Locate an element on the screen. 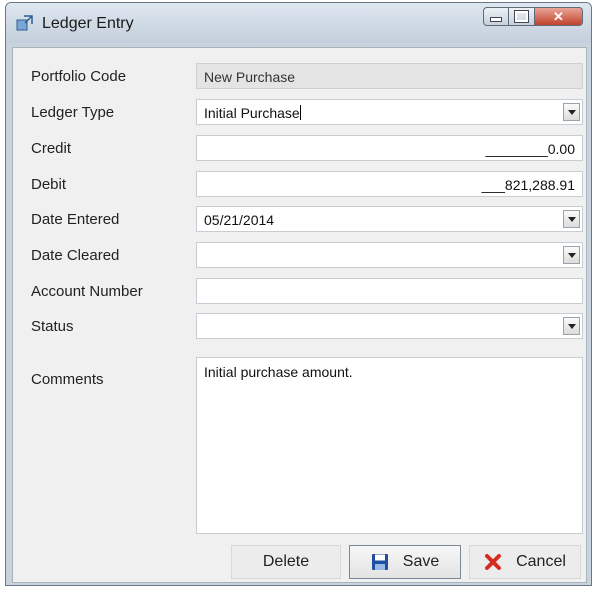  maximize-icon is located at coordinates (521, 16).